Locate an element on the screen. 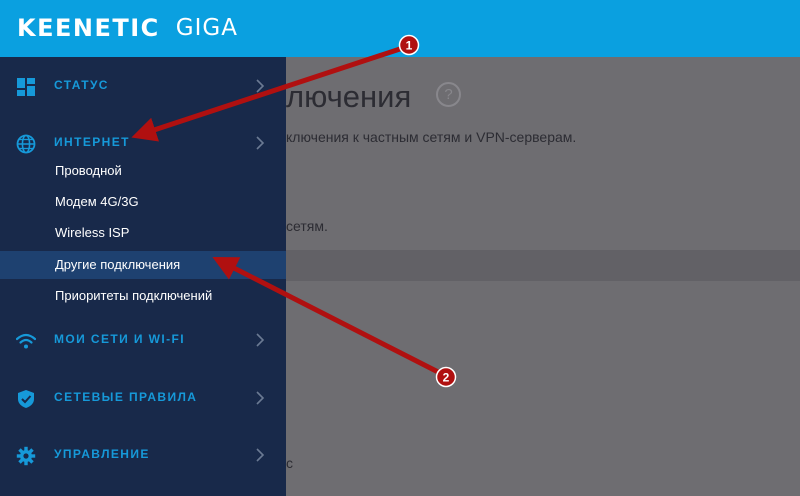  svg-text: 1 is located at coordinates (409, 46).